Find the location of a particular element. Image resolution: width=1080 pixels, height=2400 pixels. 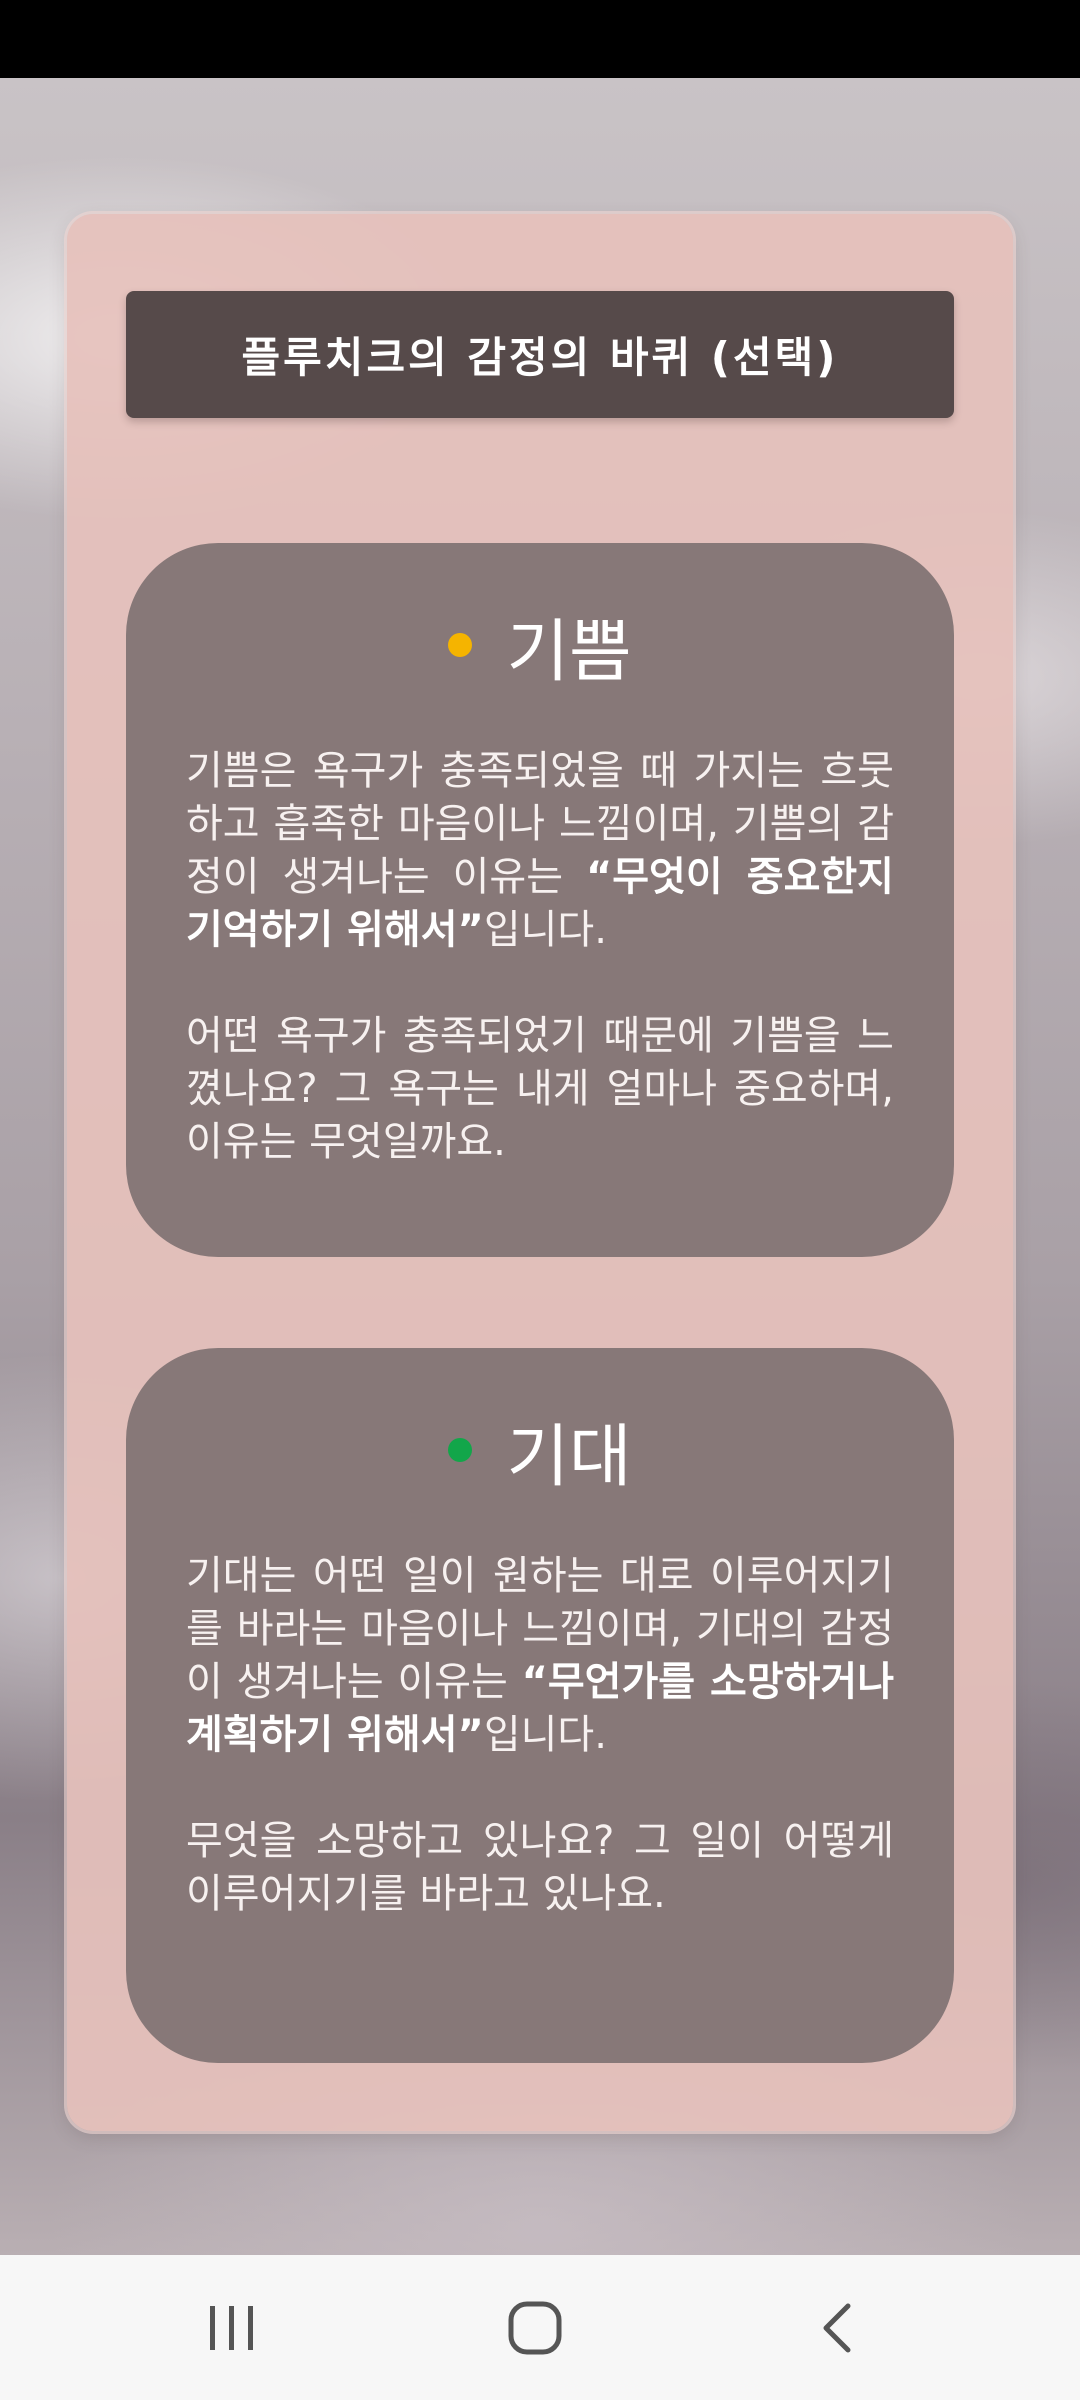

card-heading: 기쁨 is located at coordinates (540, 648).